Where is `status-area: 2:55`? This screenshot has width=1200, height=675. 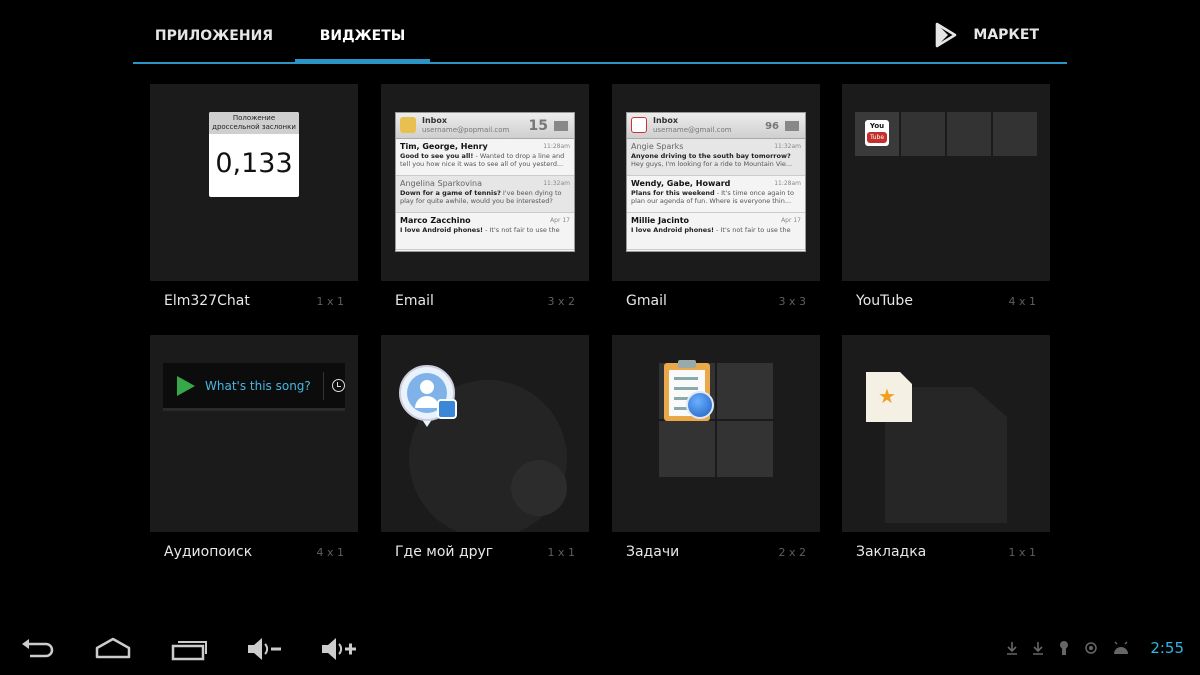 status-area: 2:55 is located at coordinates (1095, 648).